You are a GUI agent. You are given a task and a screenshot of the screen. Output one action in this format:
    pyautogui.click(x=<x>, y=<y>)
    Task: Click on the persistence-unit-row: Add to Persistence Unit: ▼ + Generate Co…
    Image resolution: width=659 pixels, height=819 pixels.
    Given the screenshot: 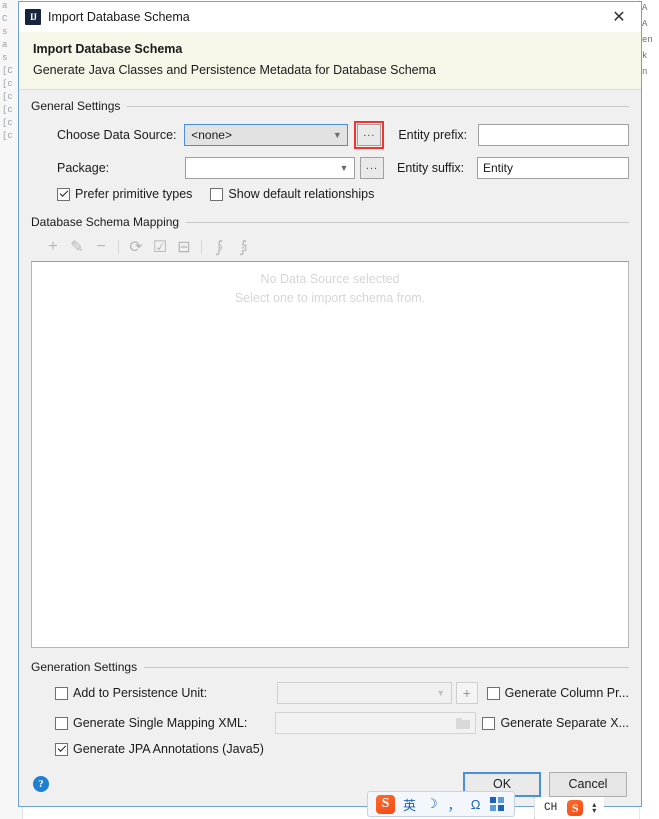 What is the action you would take?
    pyautogui.click(x=330, y=693)
    